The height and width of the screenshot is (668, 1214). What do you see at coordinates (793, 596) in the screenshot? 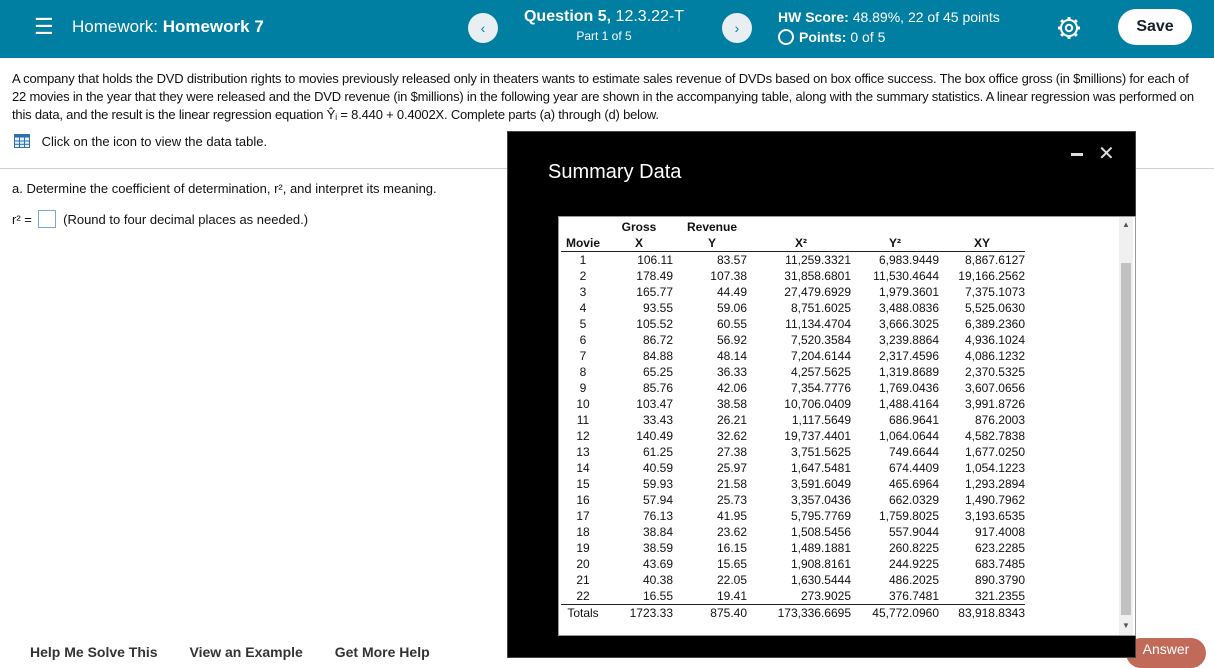
I see `table-row: 22 16.55 19.41 273.9025 376.7481 321.2355` at bounding box center [793, 596].